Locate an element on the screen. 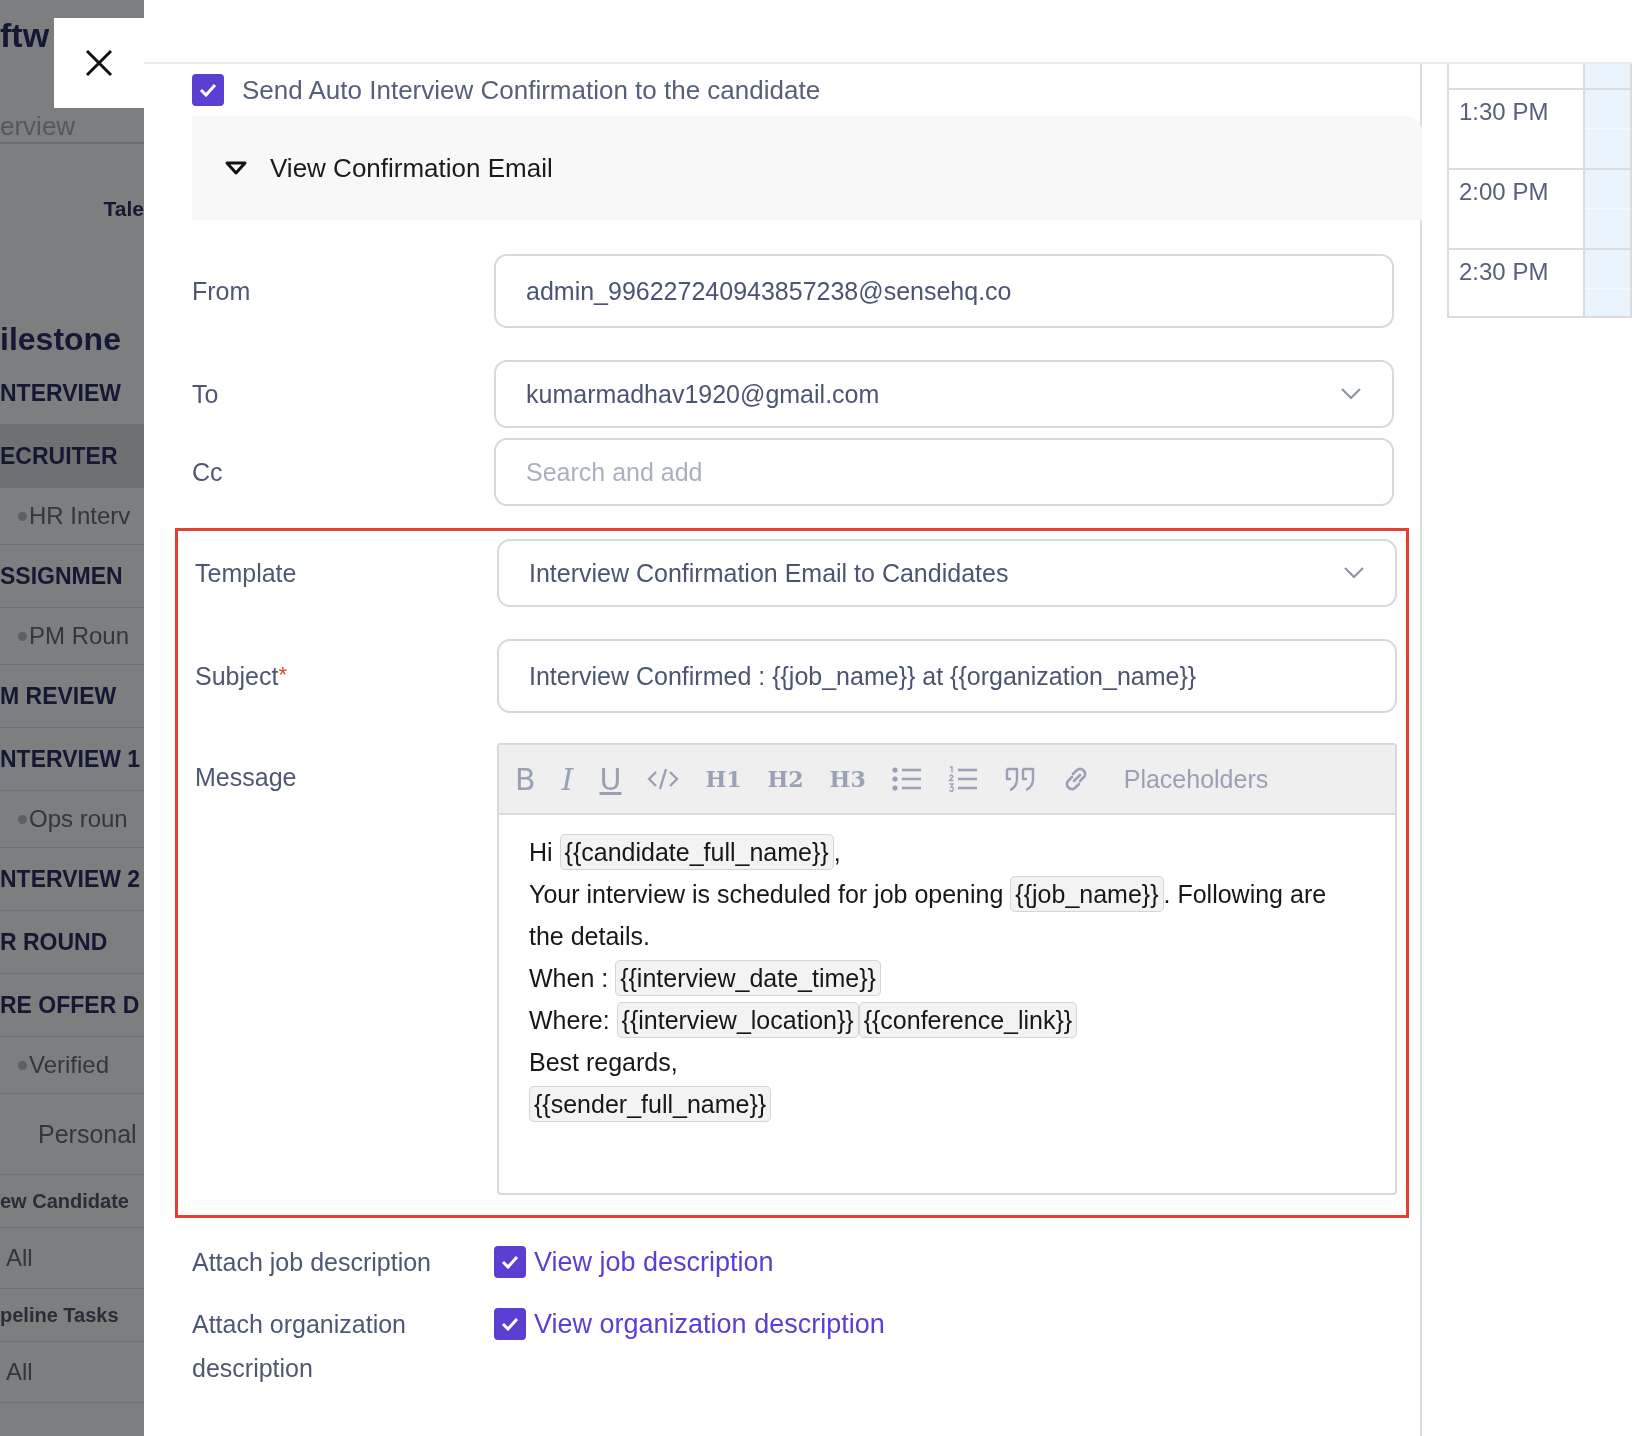  stage-item: RE OFFER D is located at coordinates (72, 1005).